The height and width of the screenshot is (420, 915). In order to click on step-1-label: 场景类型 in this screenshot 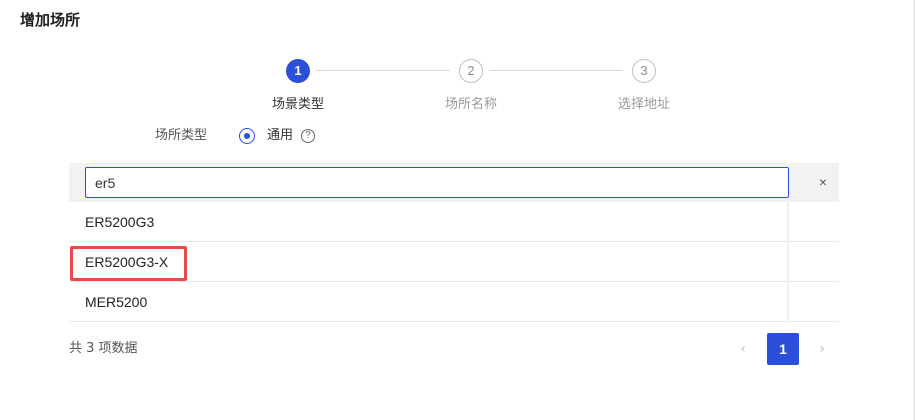, I will do `click(297, 104)`.